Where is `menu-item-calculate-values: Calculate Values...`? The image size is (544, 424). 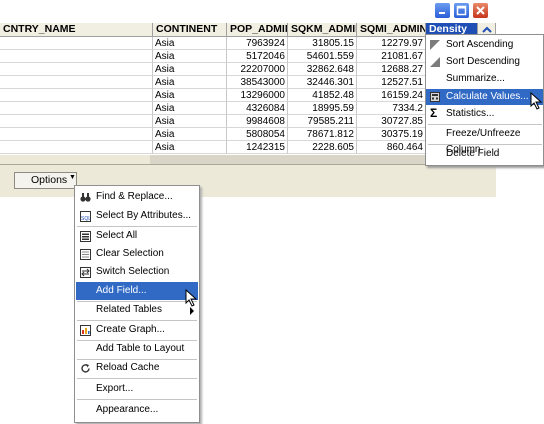 menu-item-calculate-values: Calculate Values... is located at coordinates (484, 97).